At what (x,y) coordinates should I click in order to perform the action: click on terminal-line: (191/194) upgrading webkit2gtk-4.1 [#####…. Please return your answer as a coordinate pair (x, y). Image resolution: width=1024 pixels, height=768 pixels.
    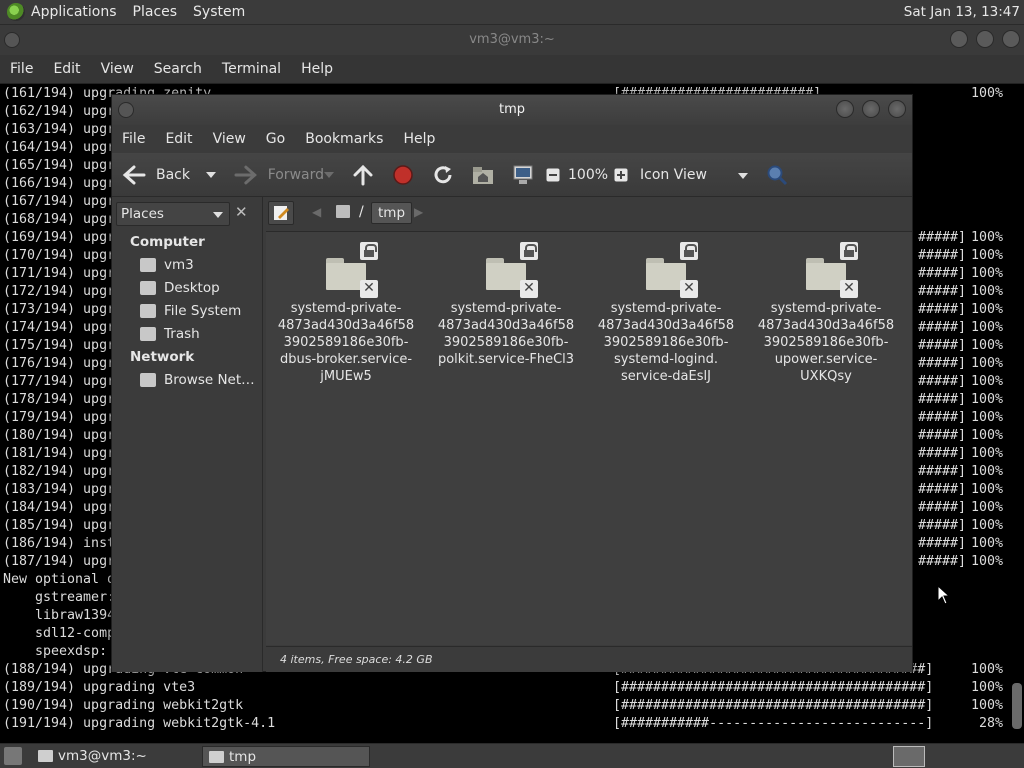
    Looking at the image, I should click on (505, 724).